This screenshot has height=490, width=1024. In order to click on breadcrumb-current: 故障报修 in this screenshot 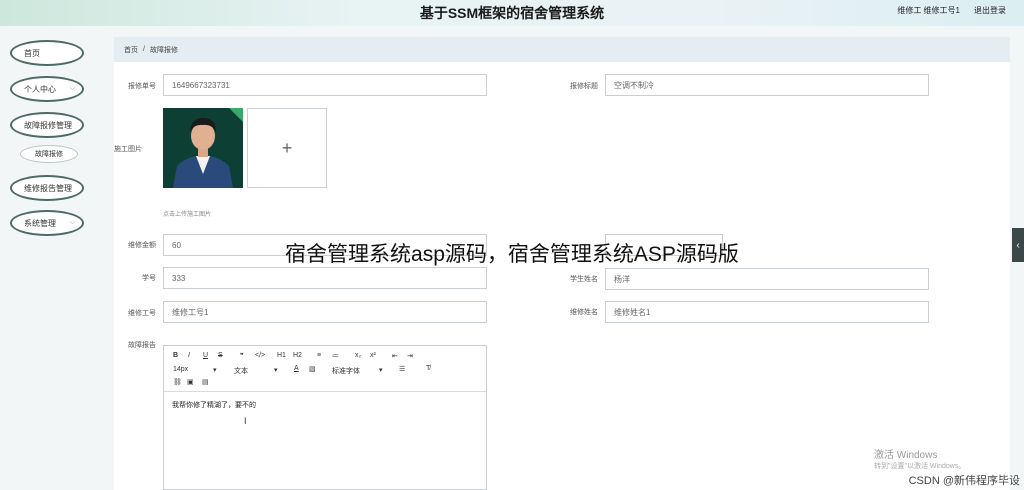, I will do `click(163, 50)`.